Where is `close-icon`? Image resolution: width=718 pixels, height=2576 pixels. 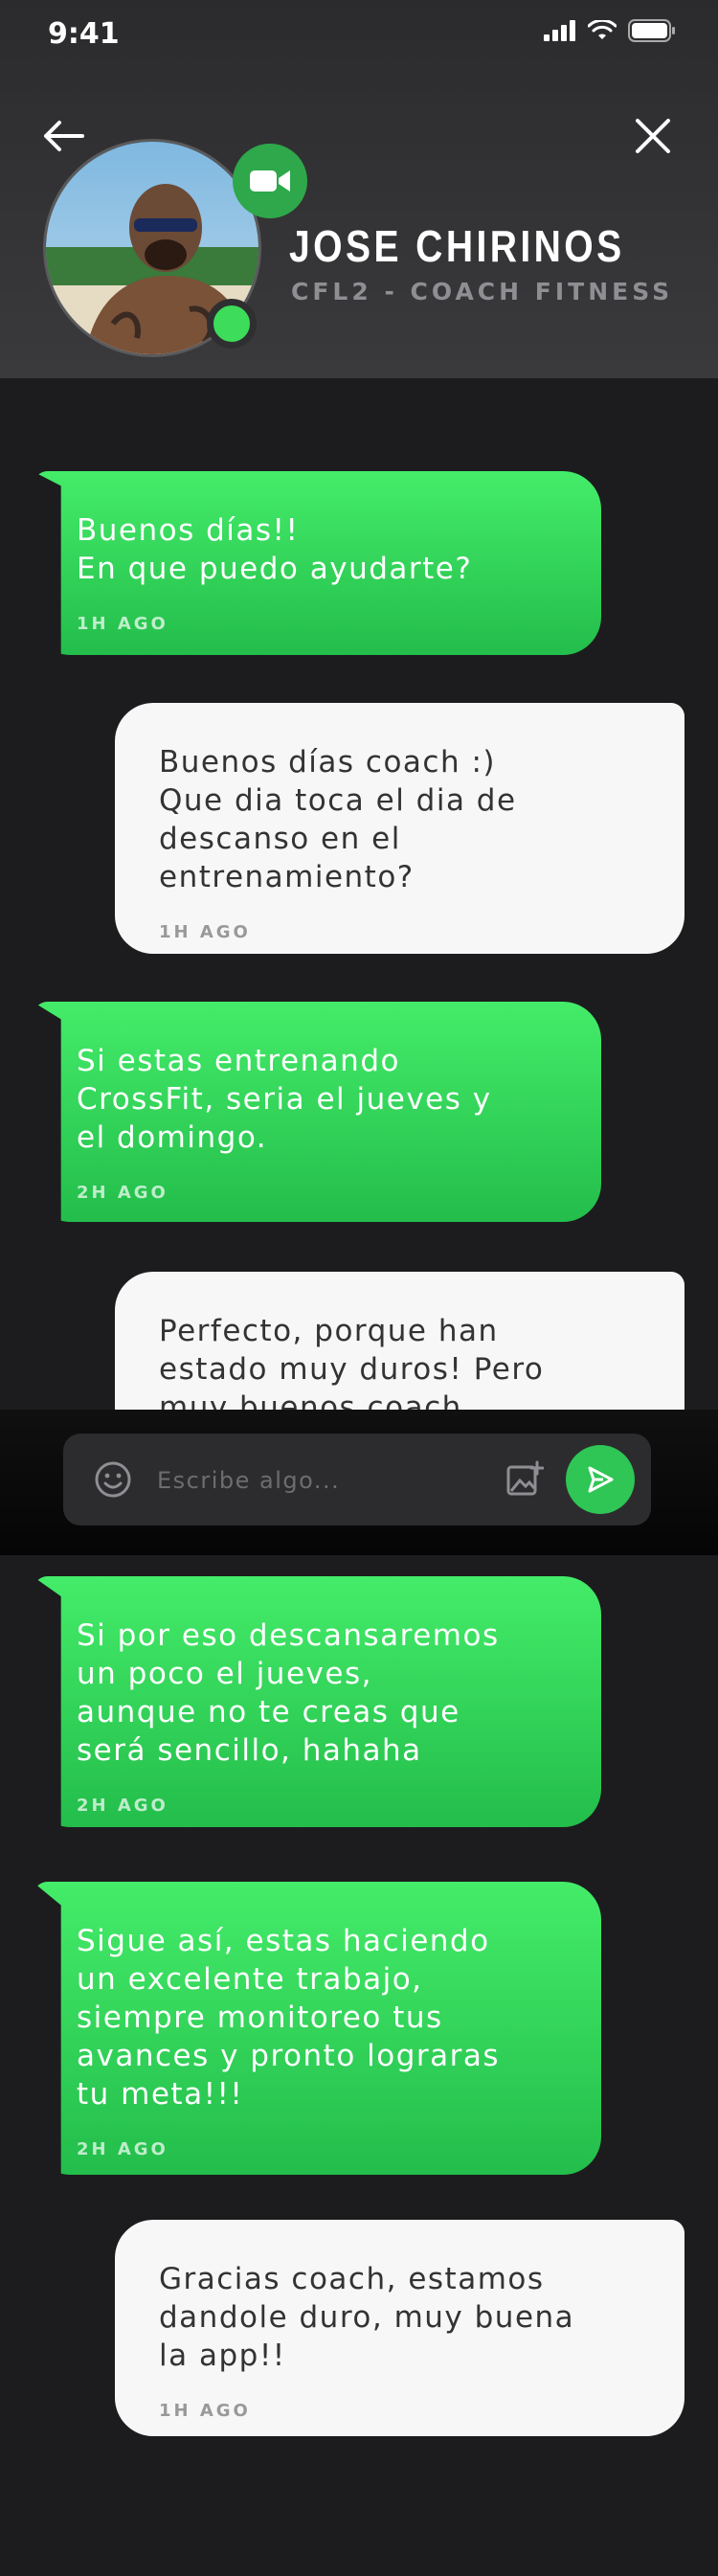
close-icon is located at coordinates (653, 136).